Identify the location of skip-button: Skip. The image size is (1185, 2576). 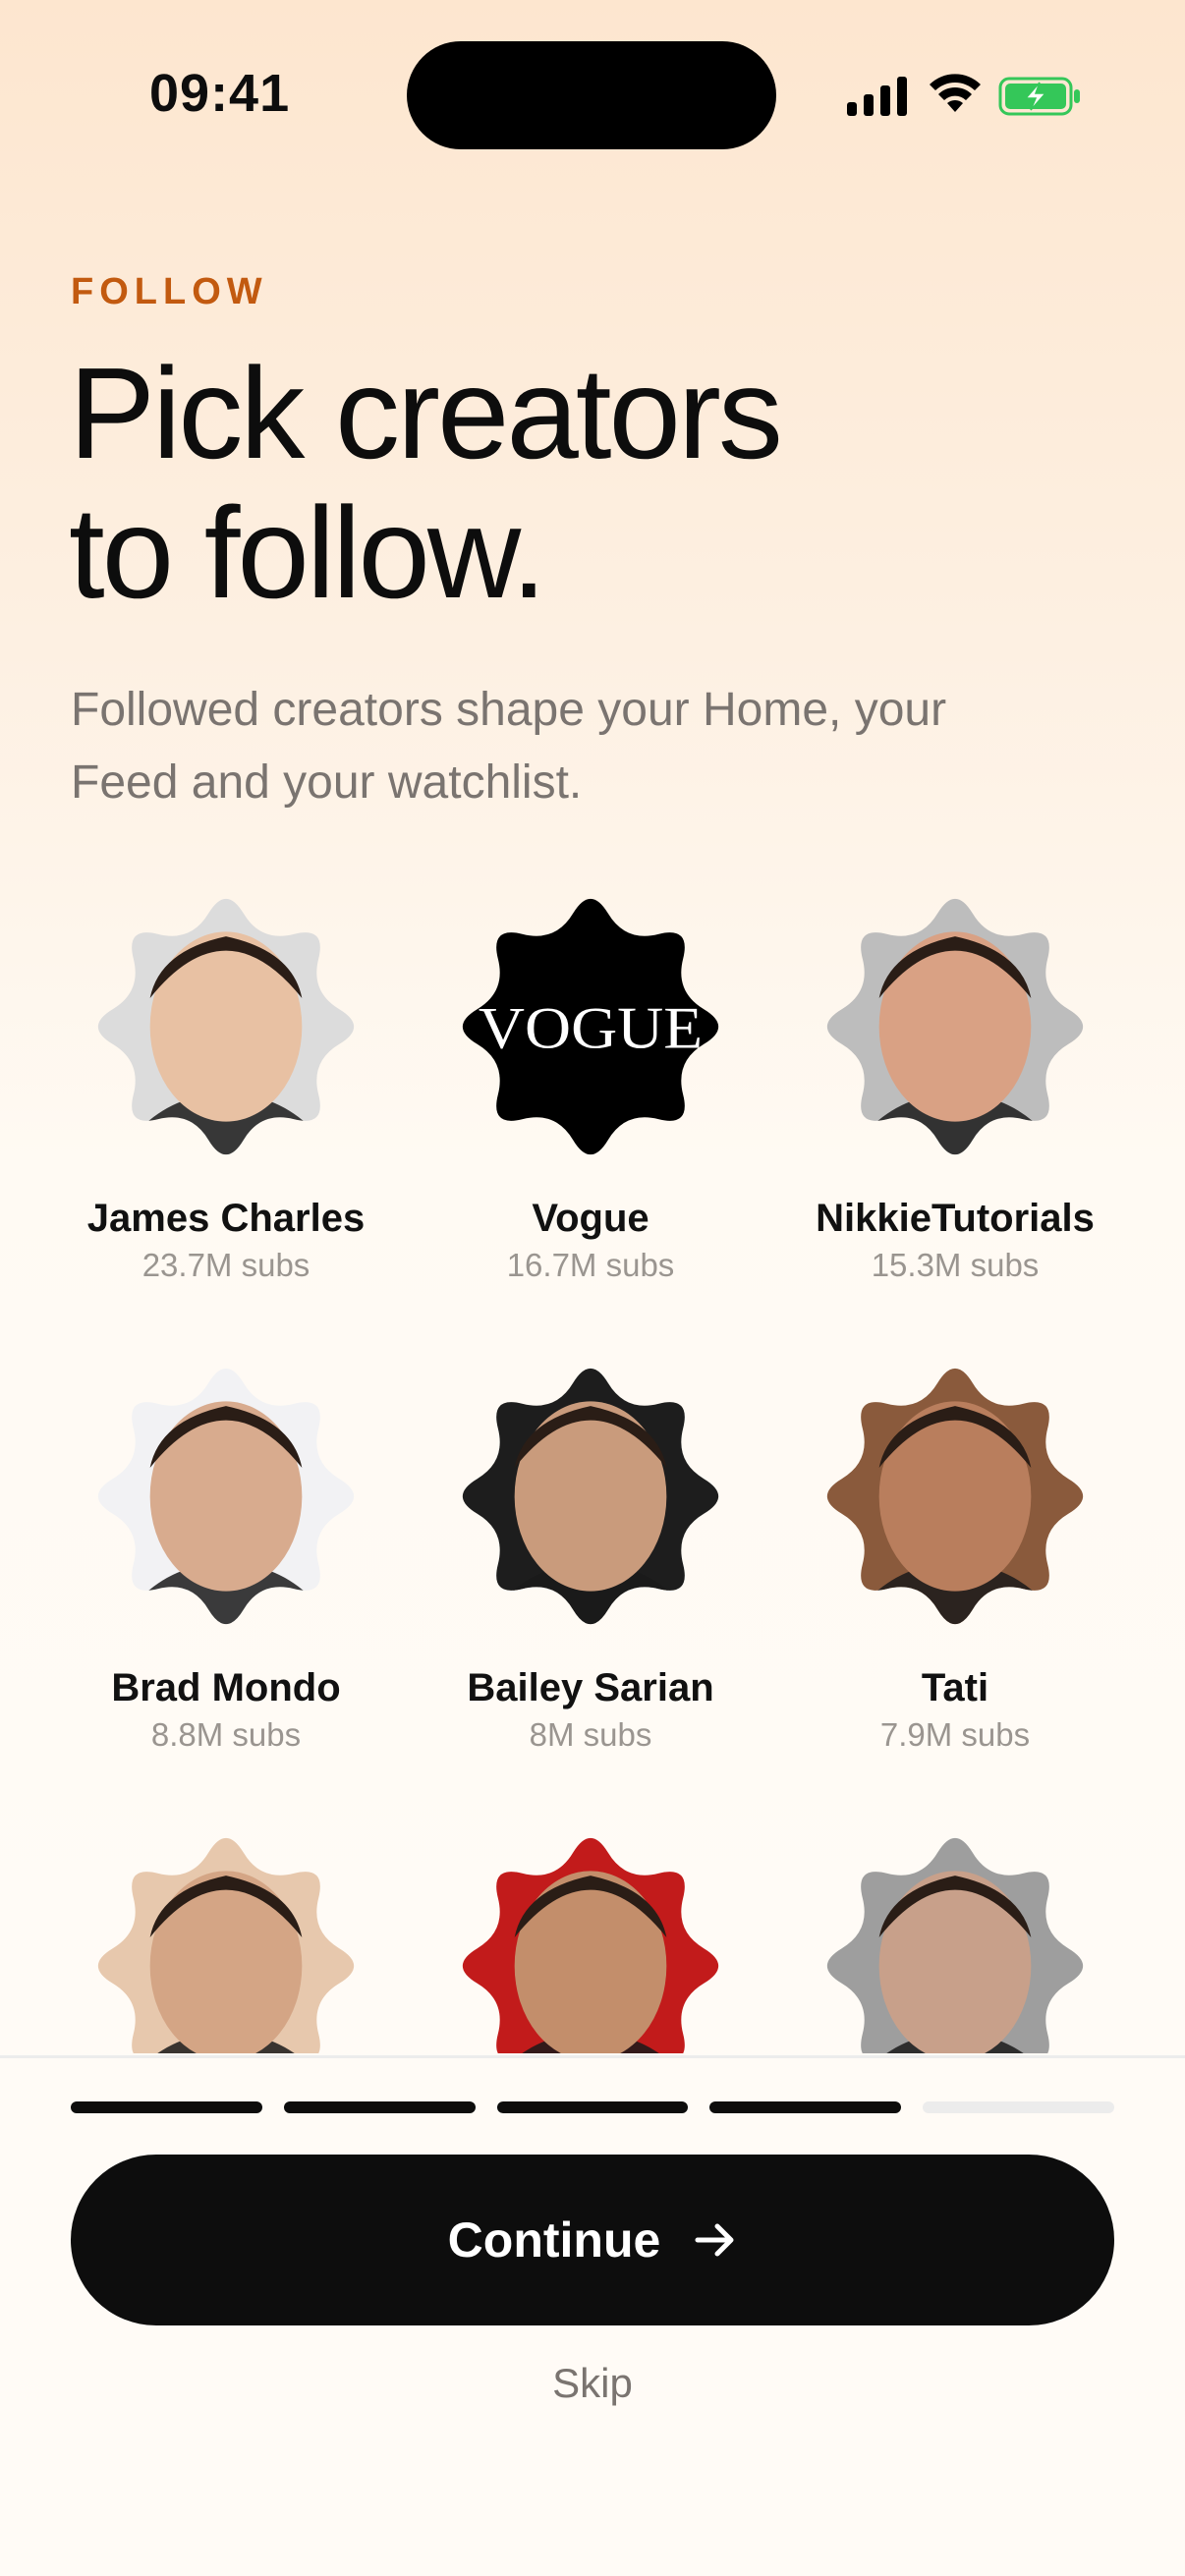
(592, 2383).